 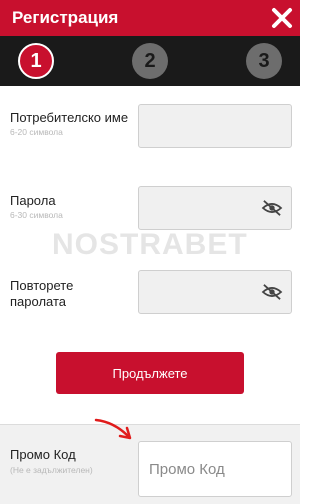 I want to click on step-indicator: 1 2 3, so click(x=150, y=61).